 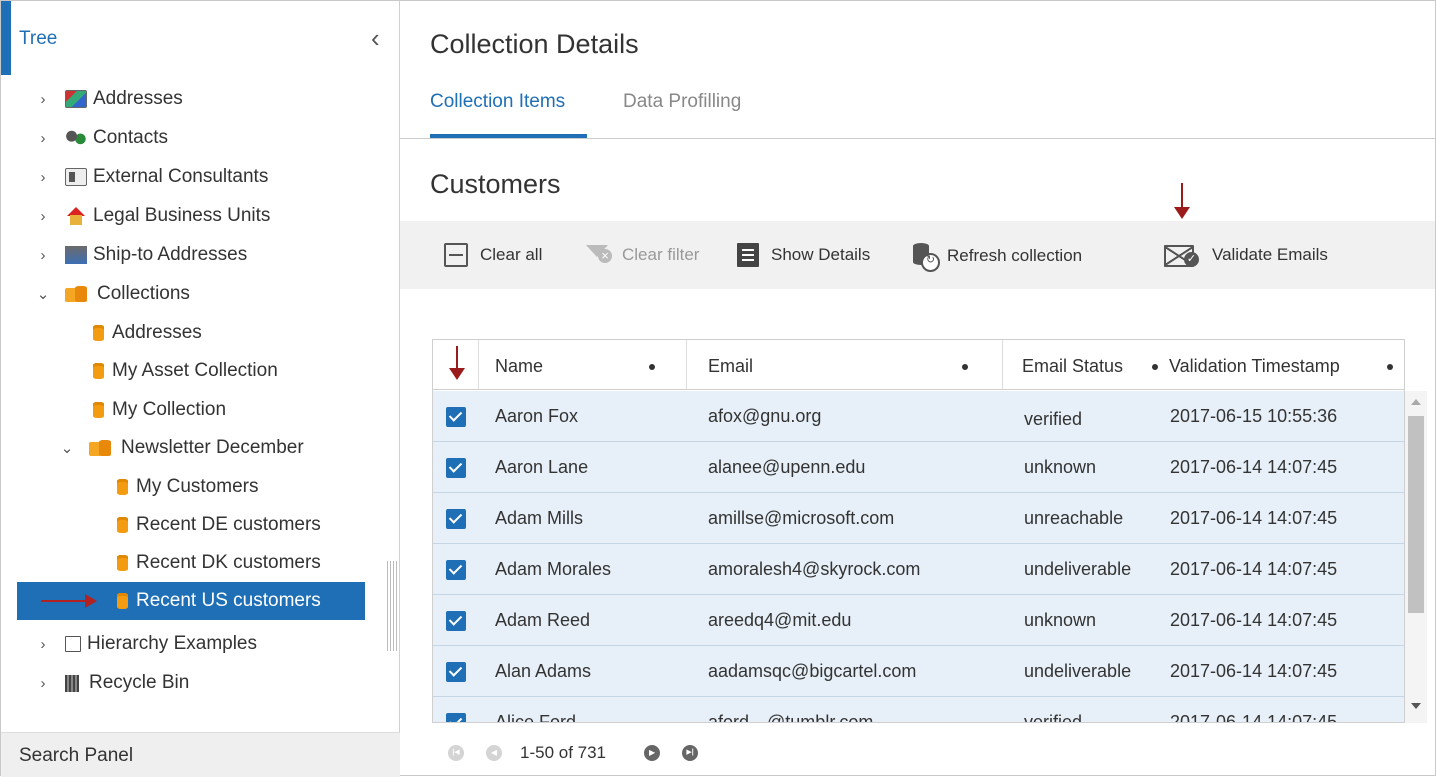 What do you see at coordinates (101, 138) in the screenshot?
I see `tree-item-contacts: › Contacts` at bounding box center [101, 138].